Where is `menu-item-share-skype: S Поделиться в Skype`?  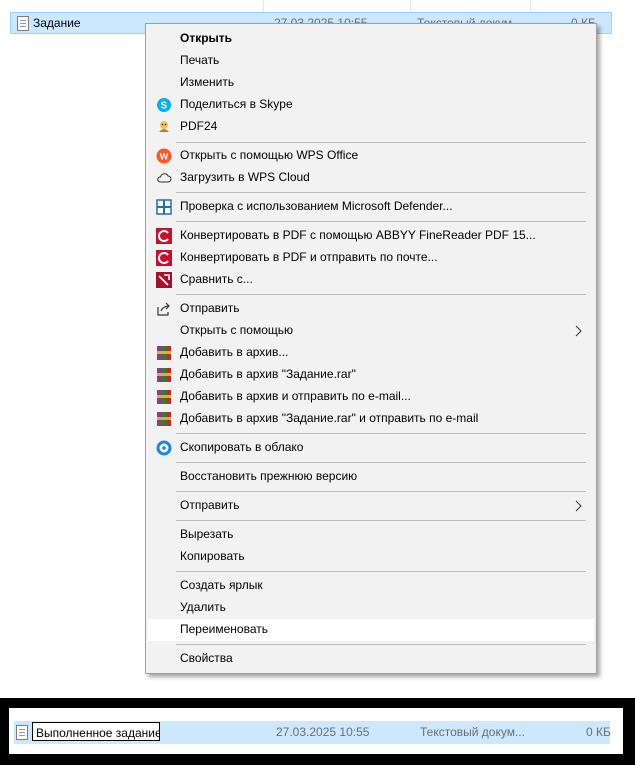 menu-item-share-skype: S Поделиться в Skype is located at coordinates (371, 105).